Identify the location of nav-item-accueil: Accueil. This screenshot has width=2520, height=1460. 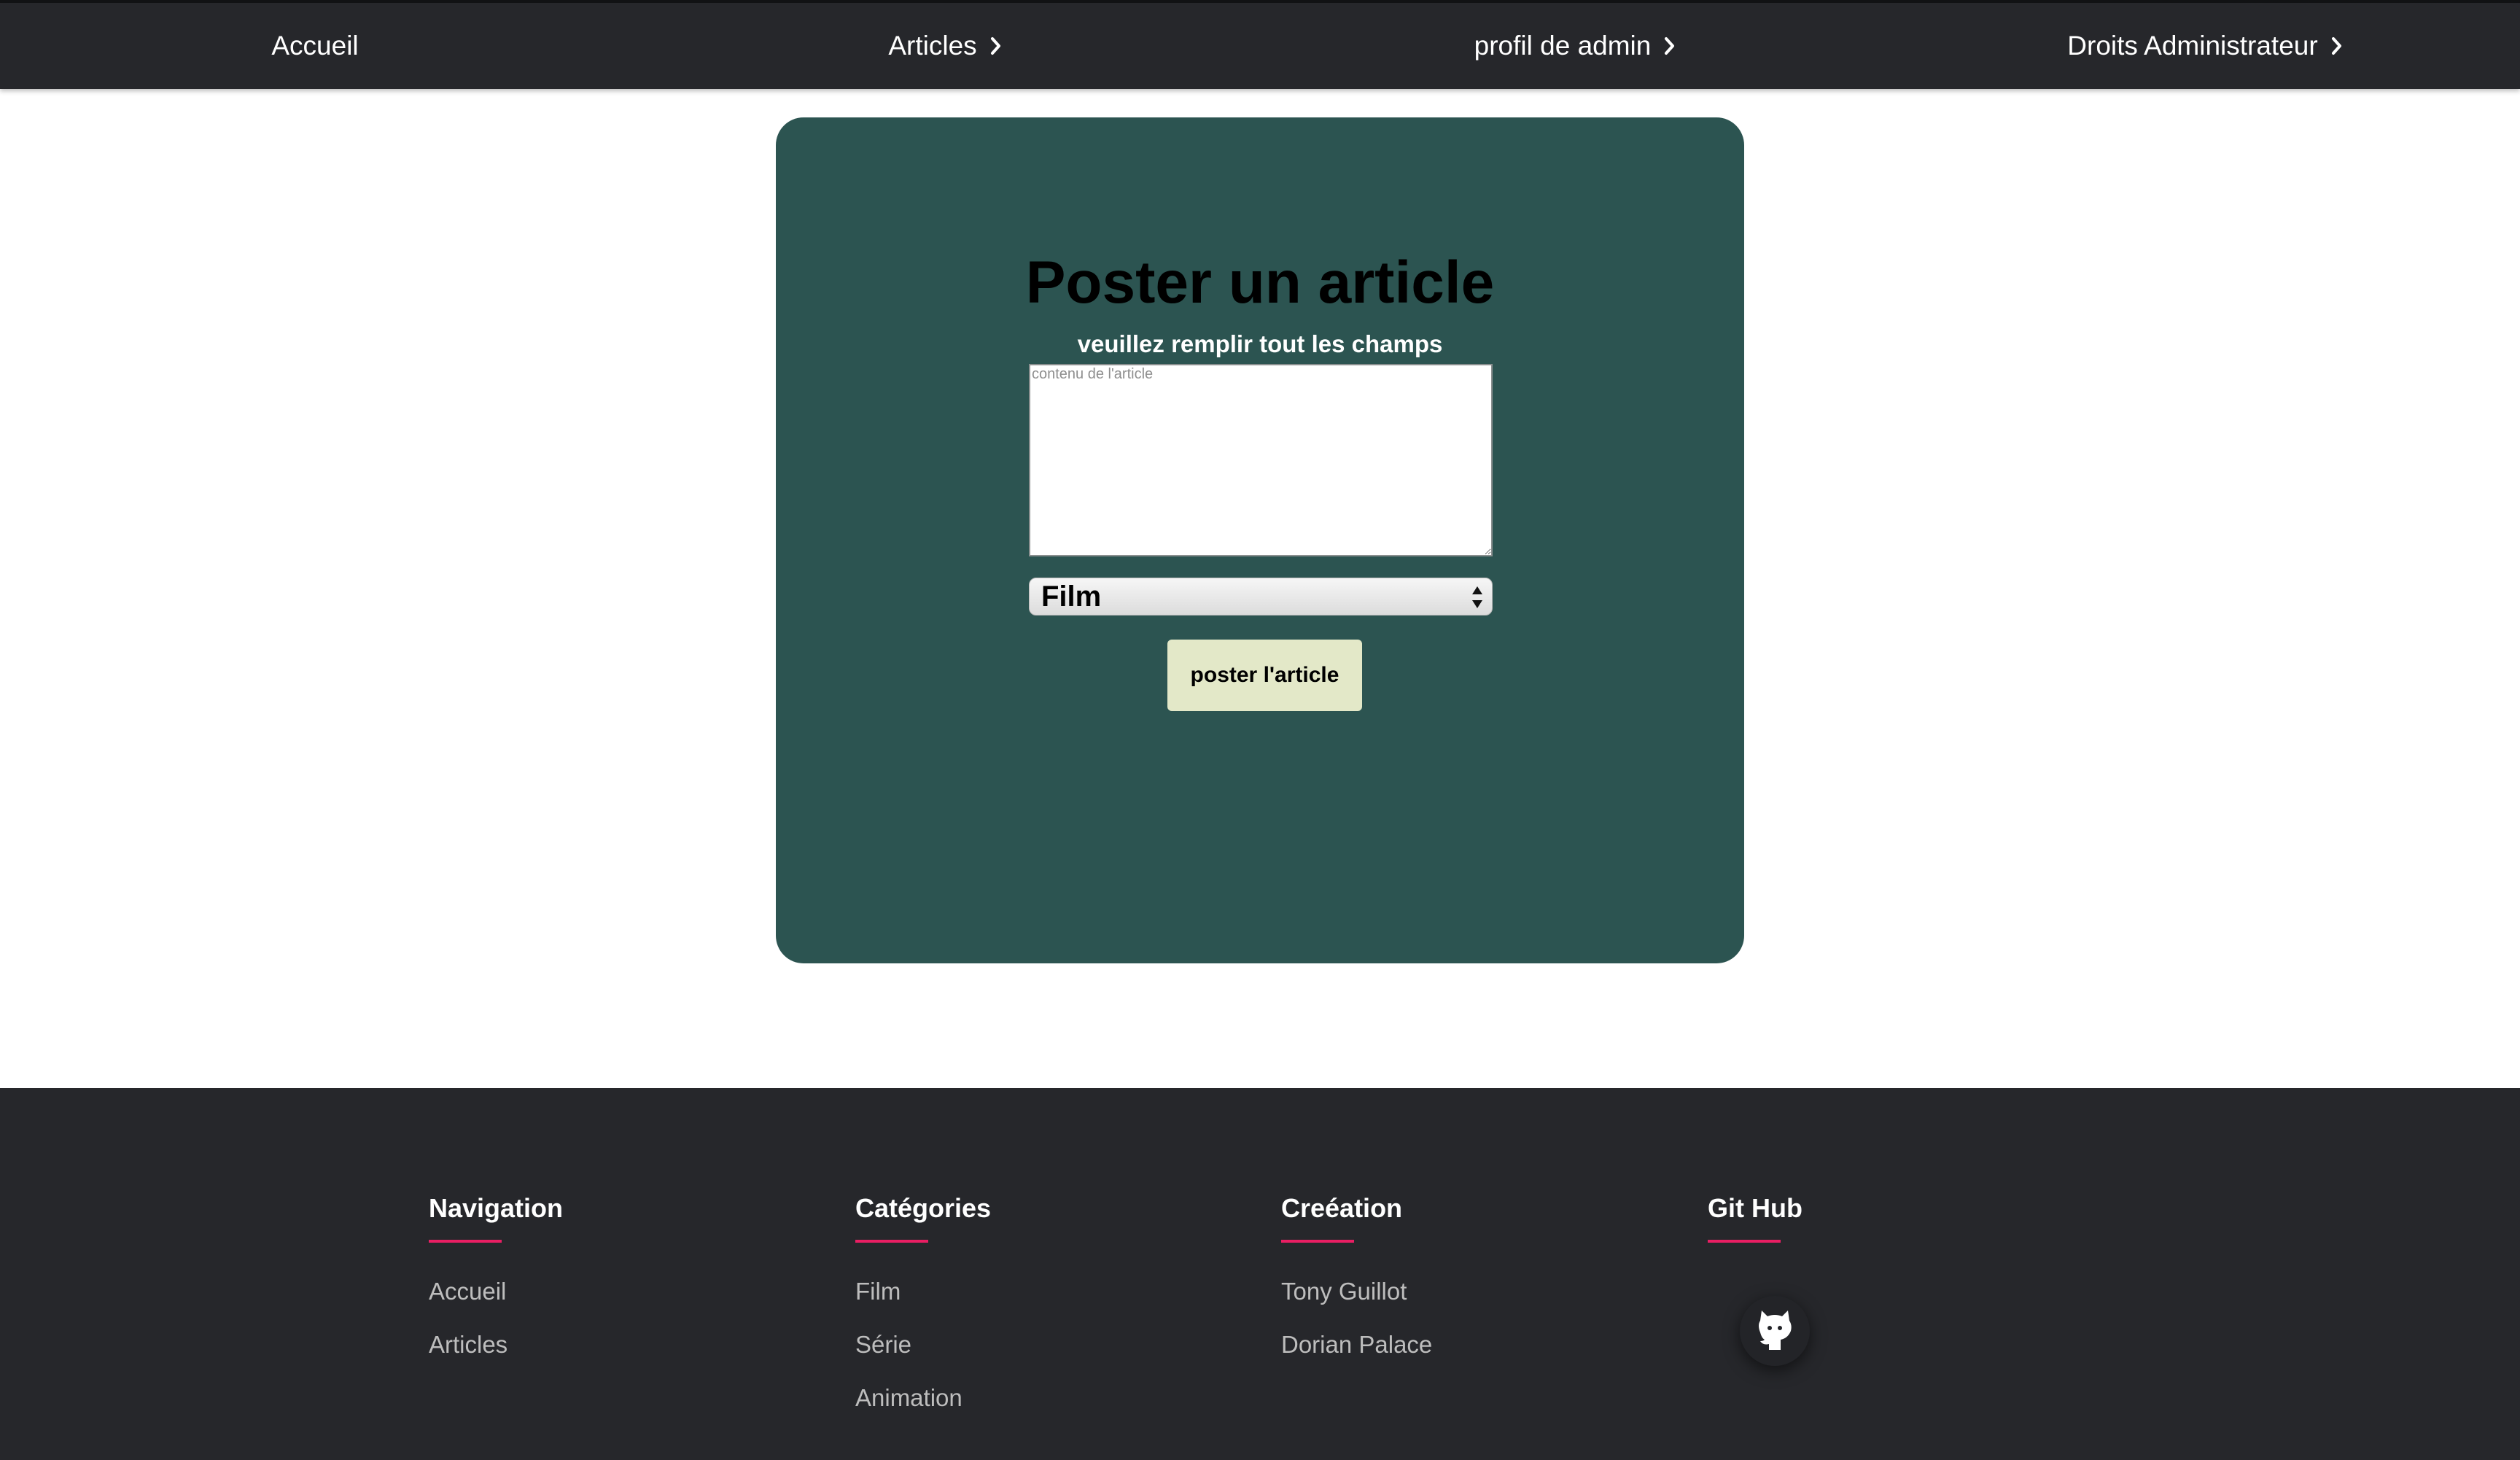
(315, 46).